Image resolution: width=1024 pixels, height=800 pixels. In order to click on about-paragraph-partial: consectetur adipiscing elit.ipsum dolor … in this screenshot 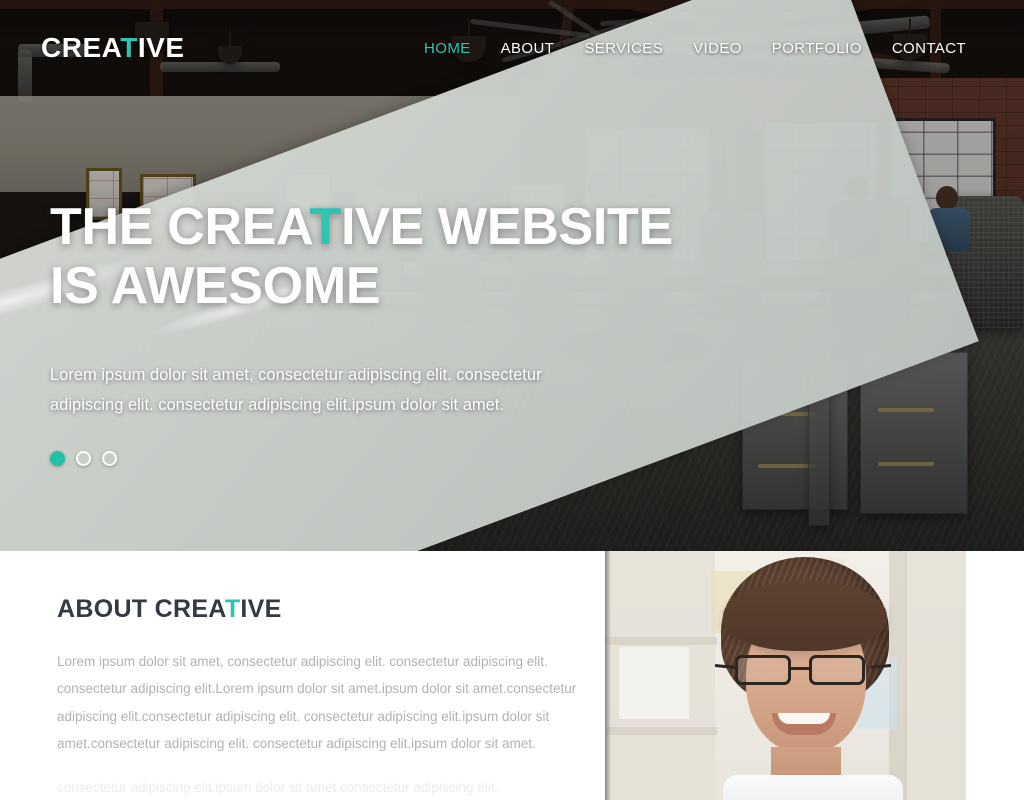, I will do `click(278, 787)`.